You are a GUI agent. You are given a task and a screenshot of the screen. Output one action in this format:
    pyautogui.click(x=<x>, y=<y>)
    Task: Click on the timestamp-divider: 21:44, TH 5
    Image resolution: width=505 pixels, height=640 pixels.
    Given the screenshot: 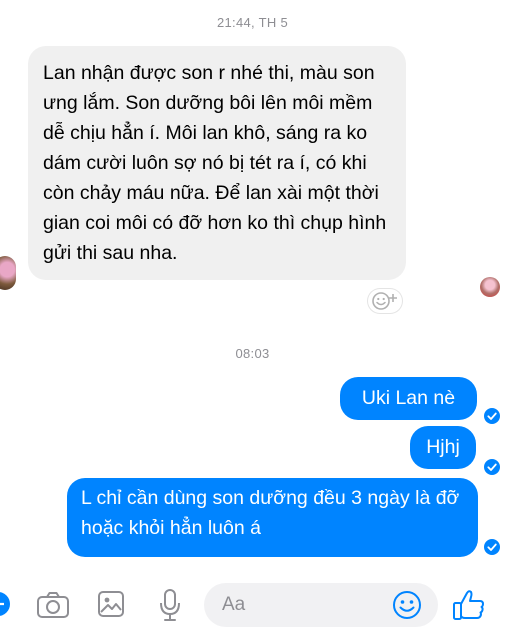 What is the action you would take?
    pyautogui.click(x=252, y=22)
    